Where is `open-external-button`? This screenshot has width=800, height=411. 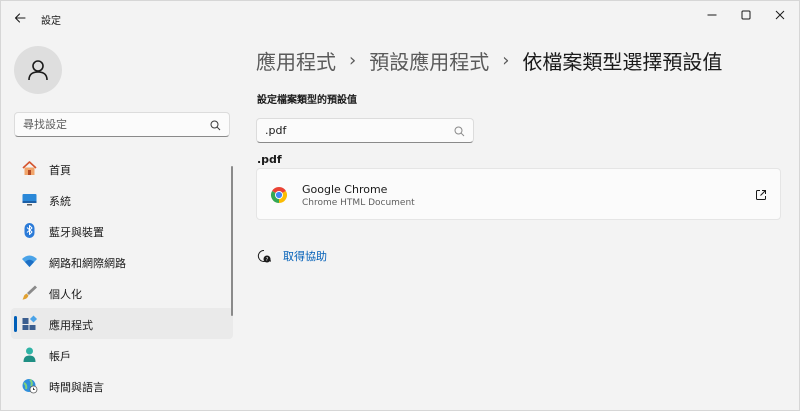 open-external-button is located at coordinates (761, 195).